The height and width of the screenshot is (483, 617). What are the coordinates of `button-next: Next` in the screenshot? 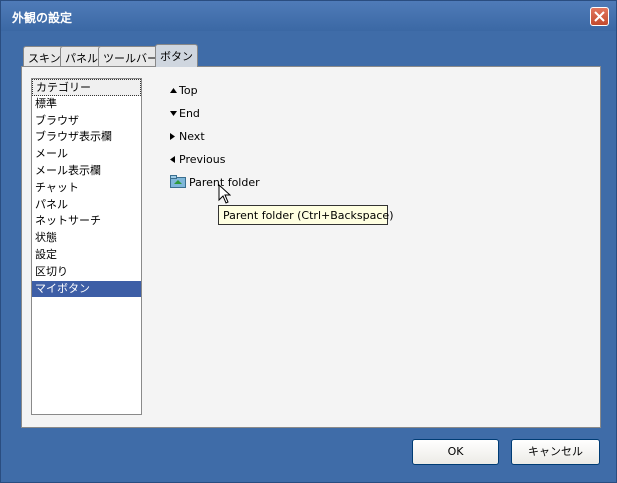 It's located at (215, 136).